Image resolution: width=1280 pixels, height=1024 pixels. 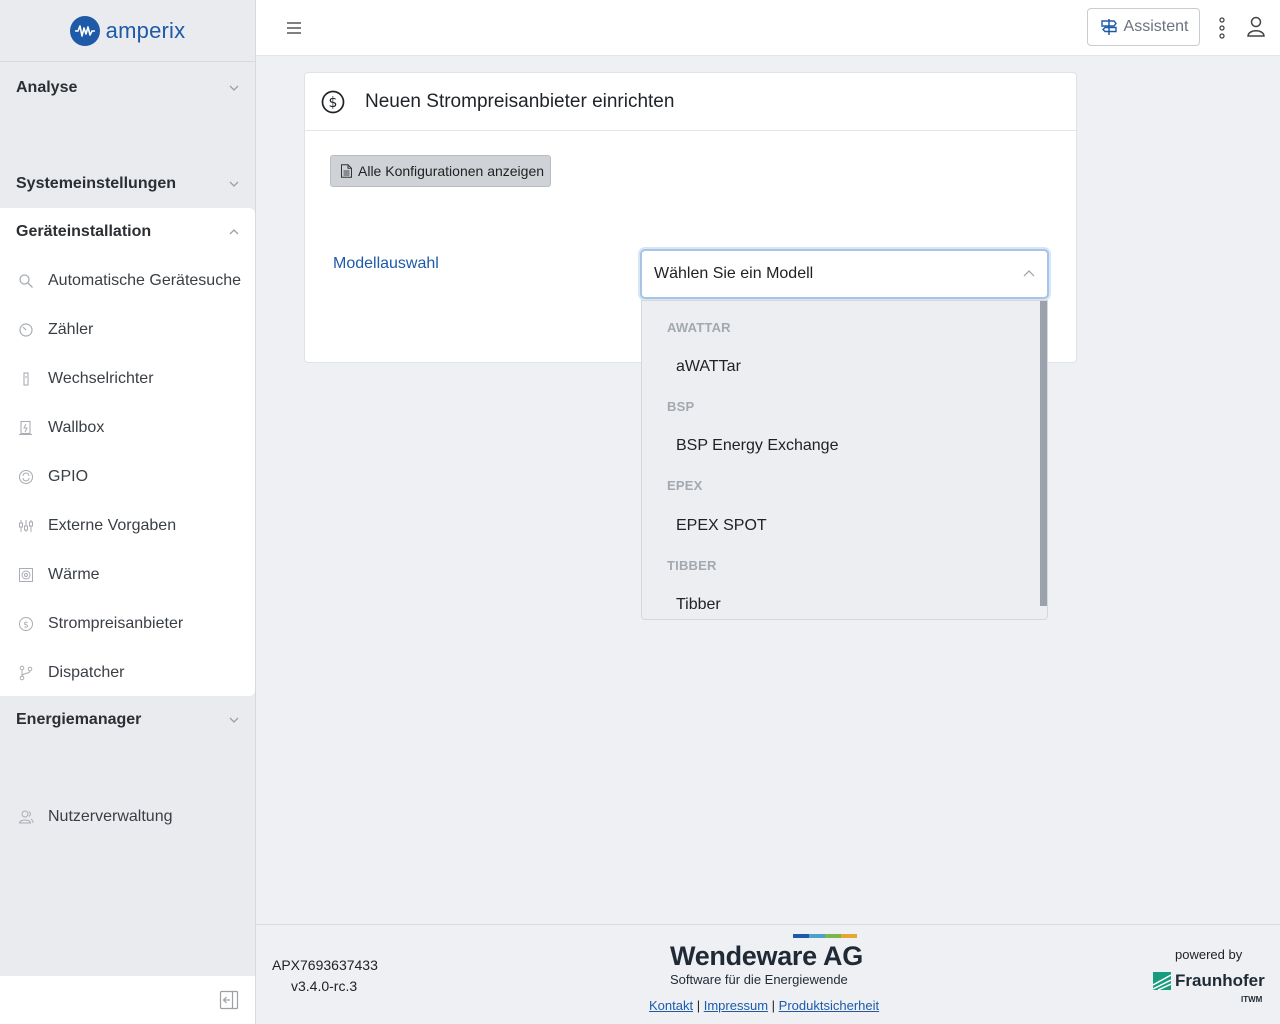 What do you see at coordinates (1252, 999) in the screenshot?
I see `partner-subname: ITWM` at bounding box center [1252, 999].